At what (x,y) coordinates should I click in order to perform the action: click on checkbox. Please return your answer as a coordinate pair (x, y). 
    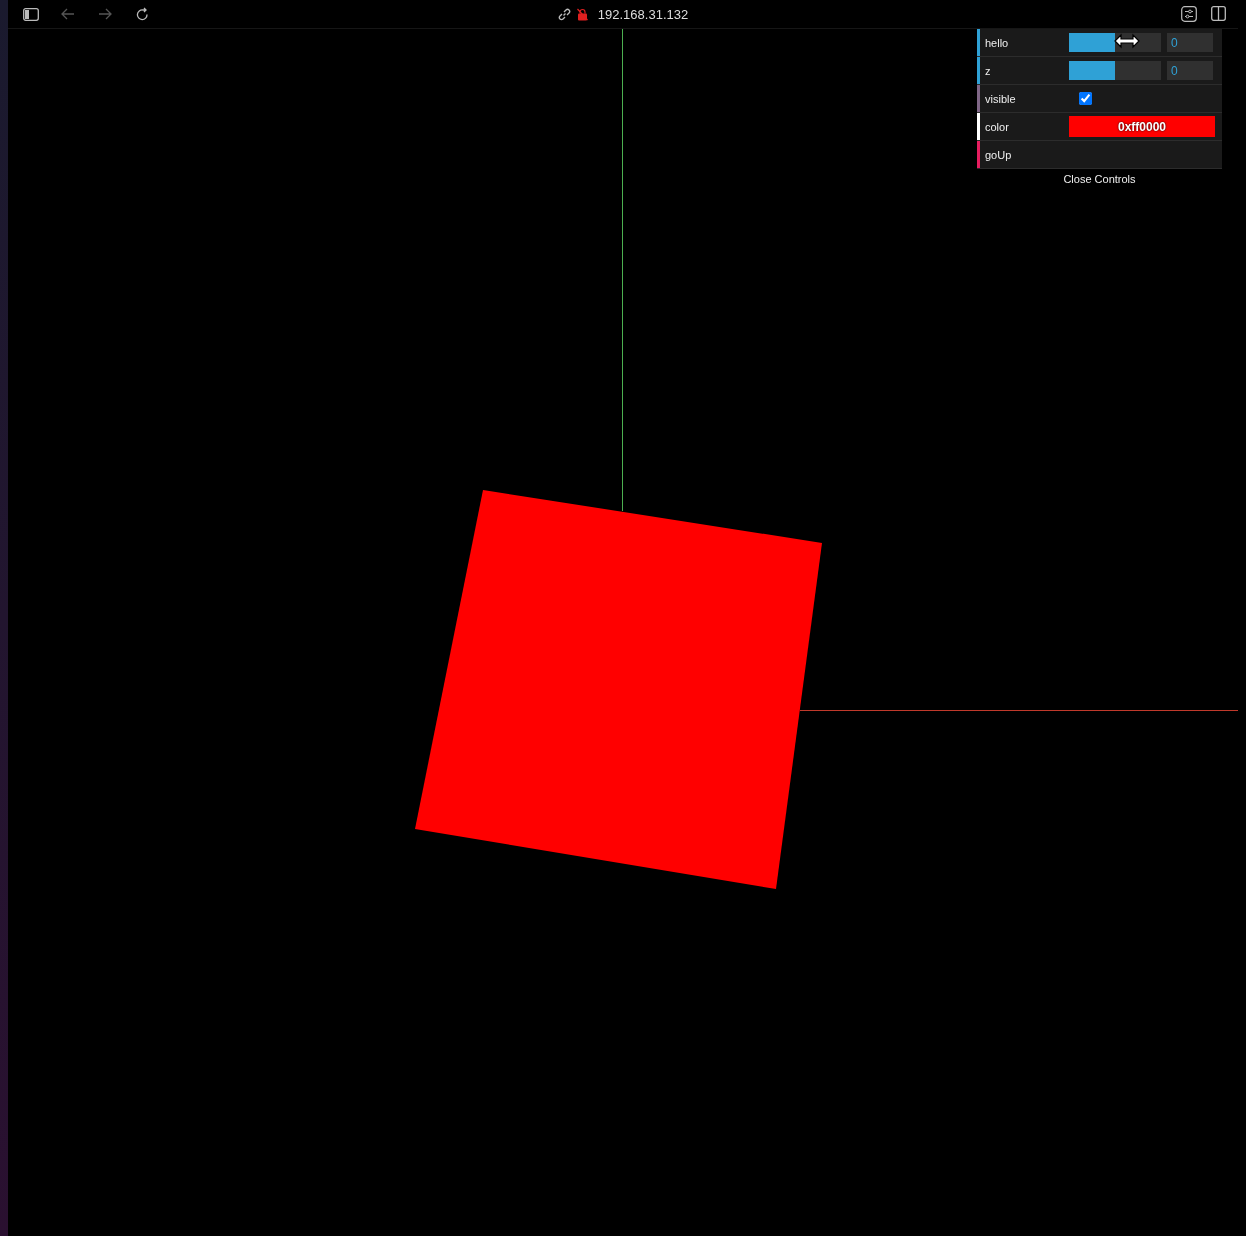
    Looking at the image, I should click on (1085, 98).